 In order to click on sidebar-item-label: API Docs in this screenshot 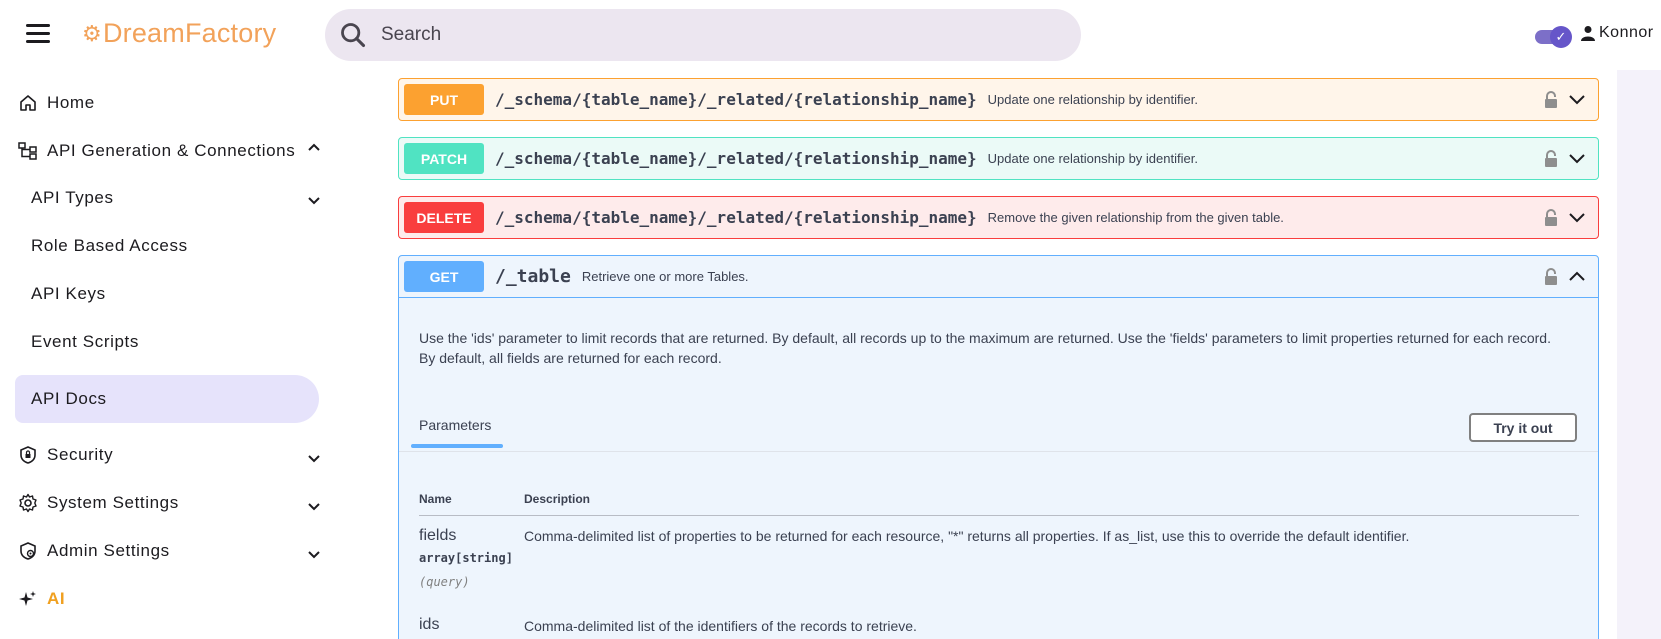, I will do `click(69, 398)`.